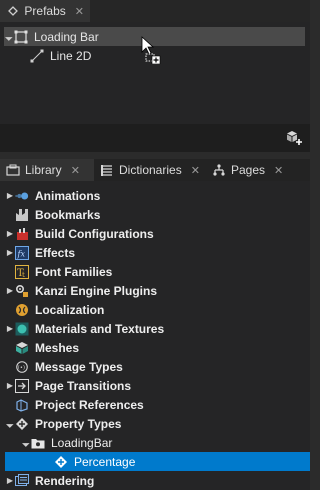  What do you see at coordinates (105, 461) in the screenshot?
I see `library-item-label: Percentage` at bounding box center [105, 461].